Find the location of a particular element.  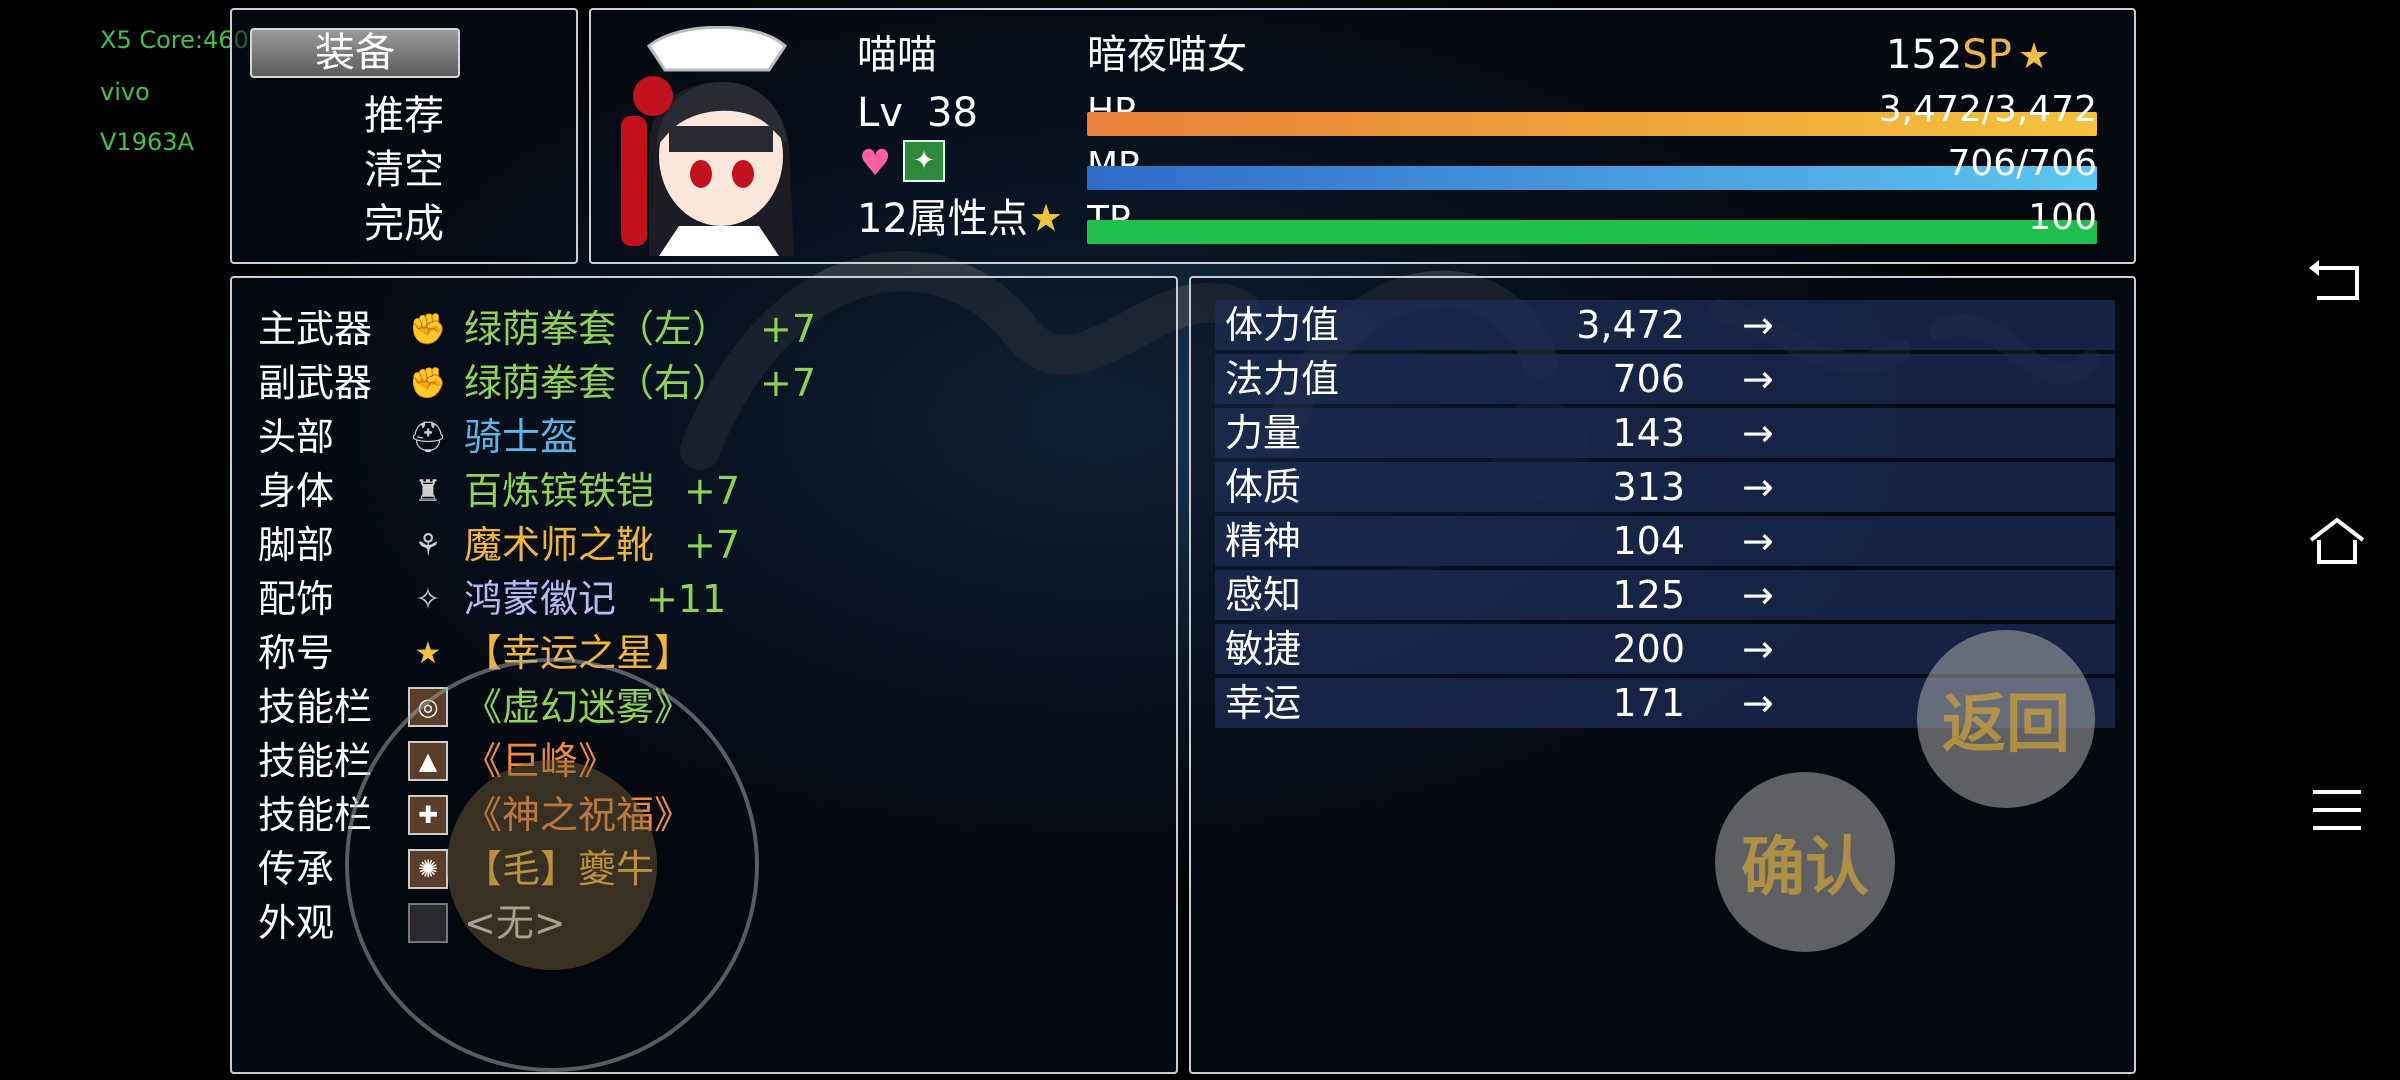

menu-nav-icon is located at coordinates (2337, 810).